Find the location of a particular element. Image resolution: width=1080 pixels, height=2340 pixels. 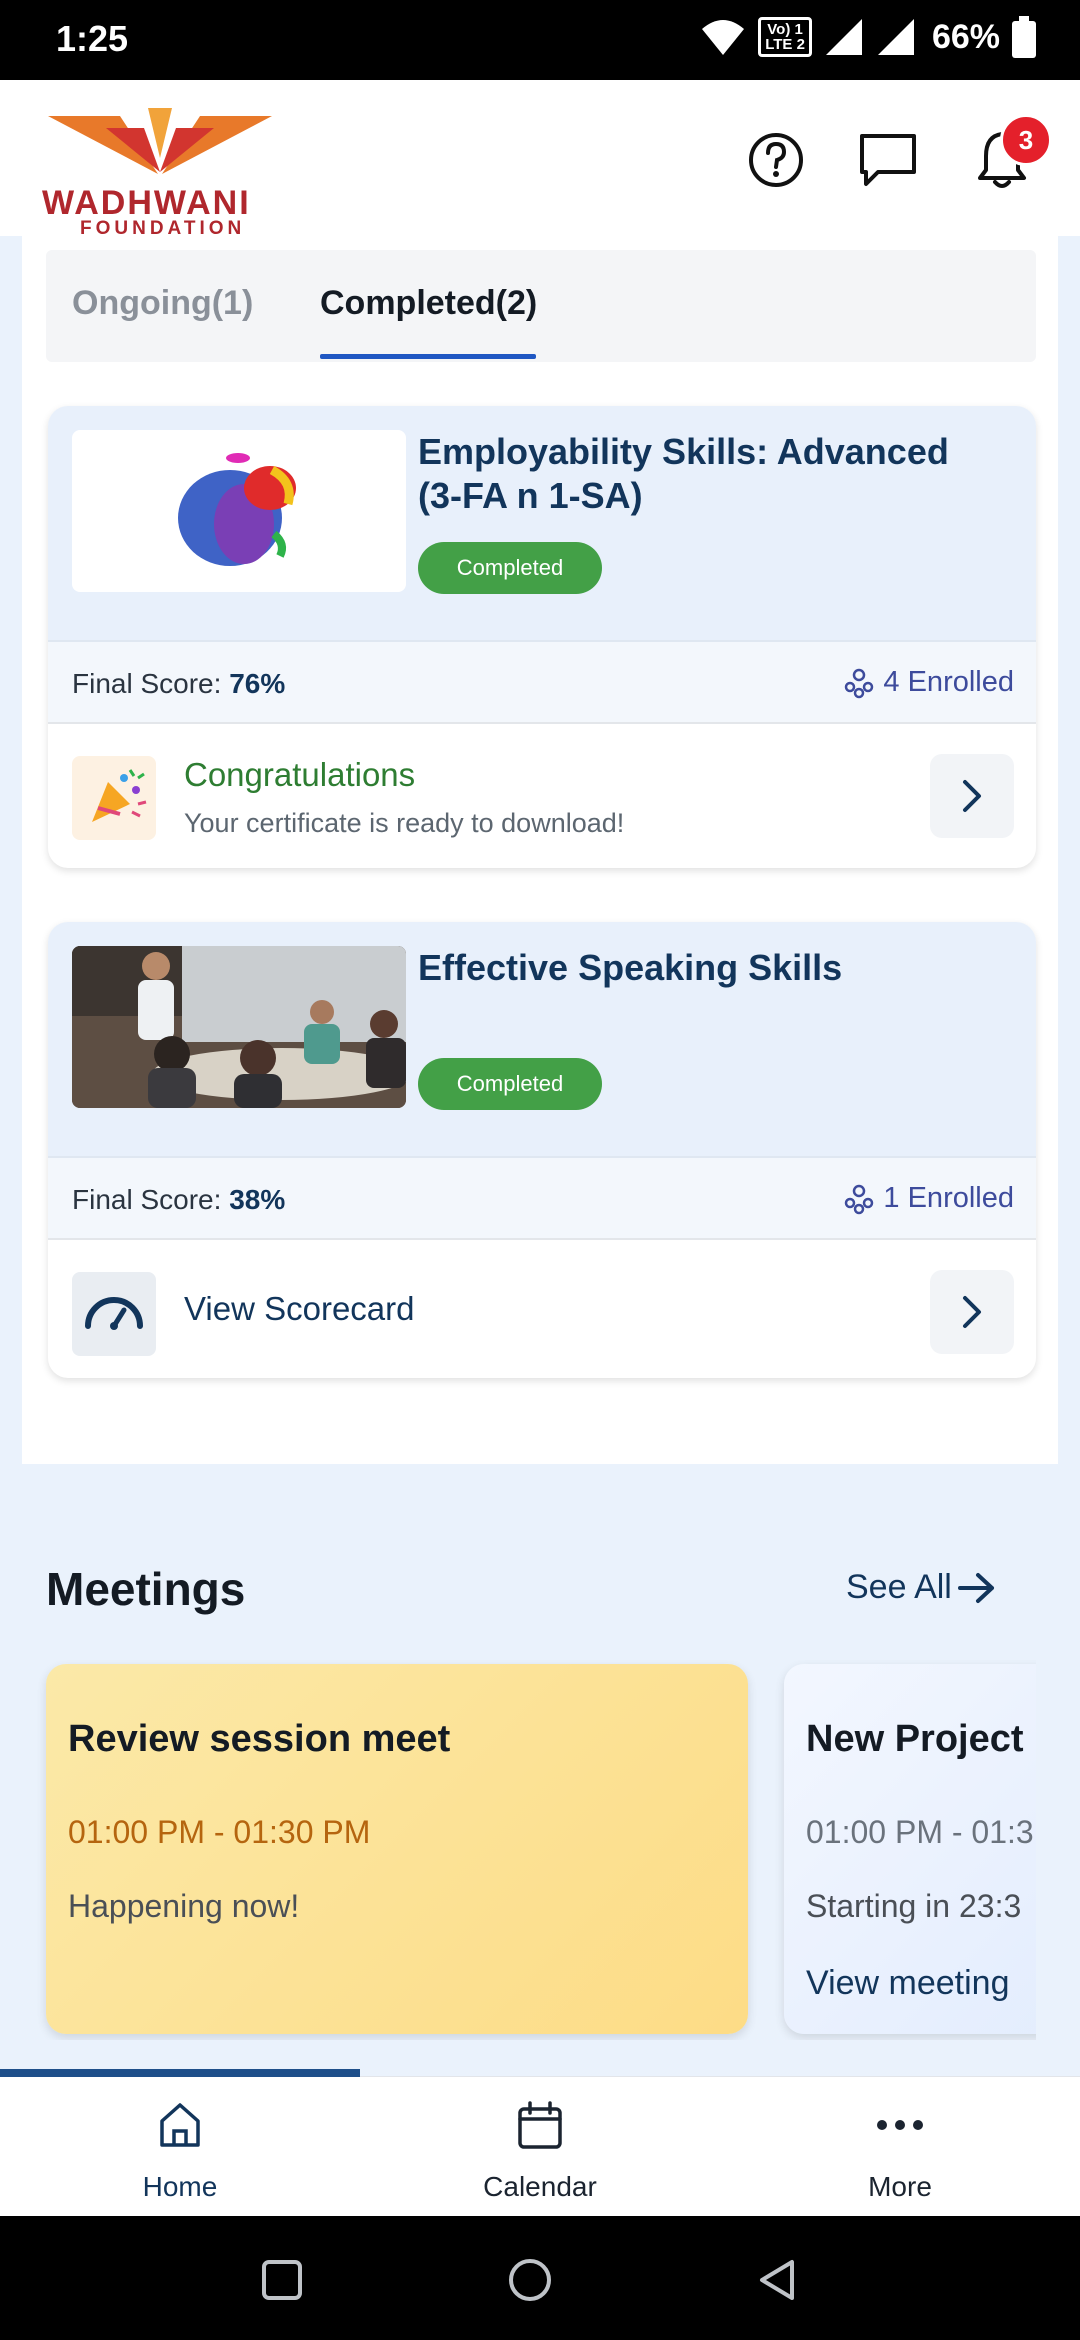

meeting-room-photo is located at coordinates (239, 1027).